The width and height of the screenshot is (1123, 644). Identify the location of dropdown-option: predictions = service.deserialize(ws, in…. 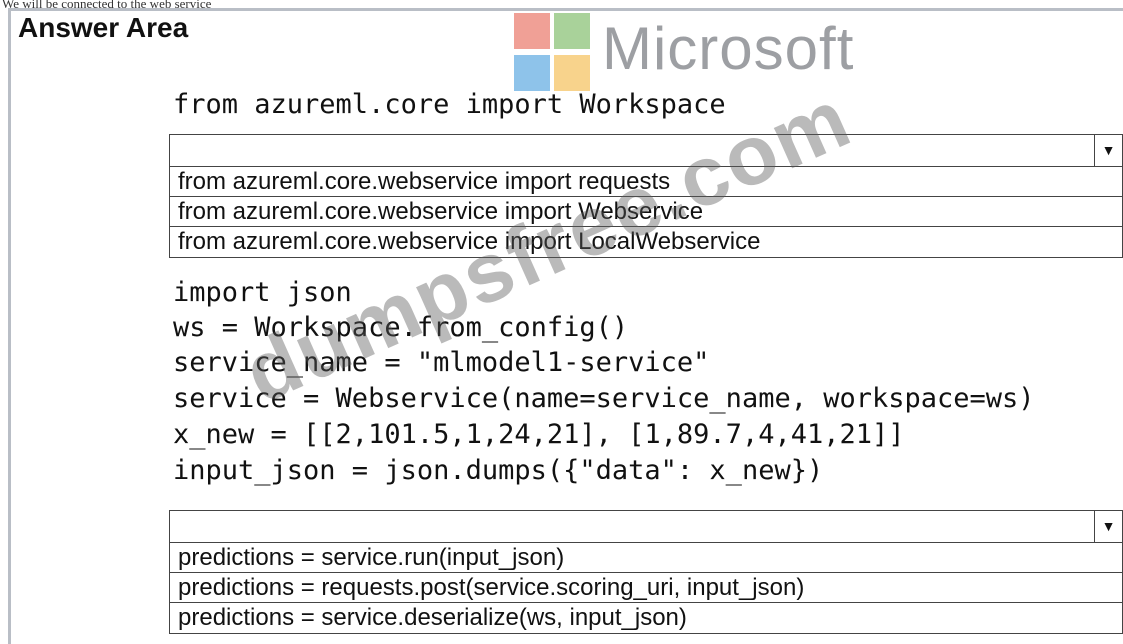
(646, 618).